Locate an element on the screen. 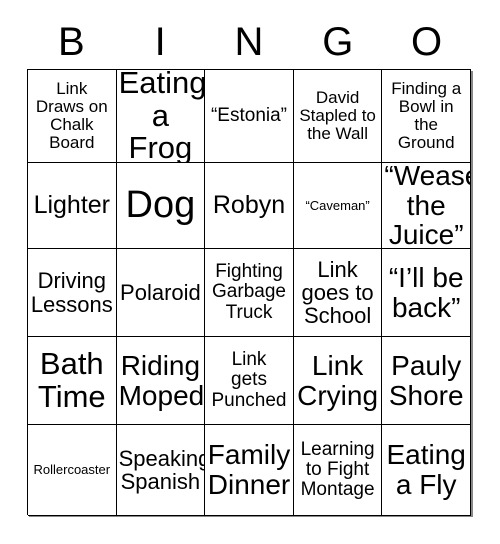 This screenshot has height=544, width=500. bingo-cell-label: Bath Time is located at coordinates (71, 379).